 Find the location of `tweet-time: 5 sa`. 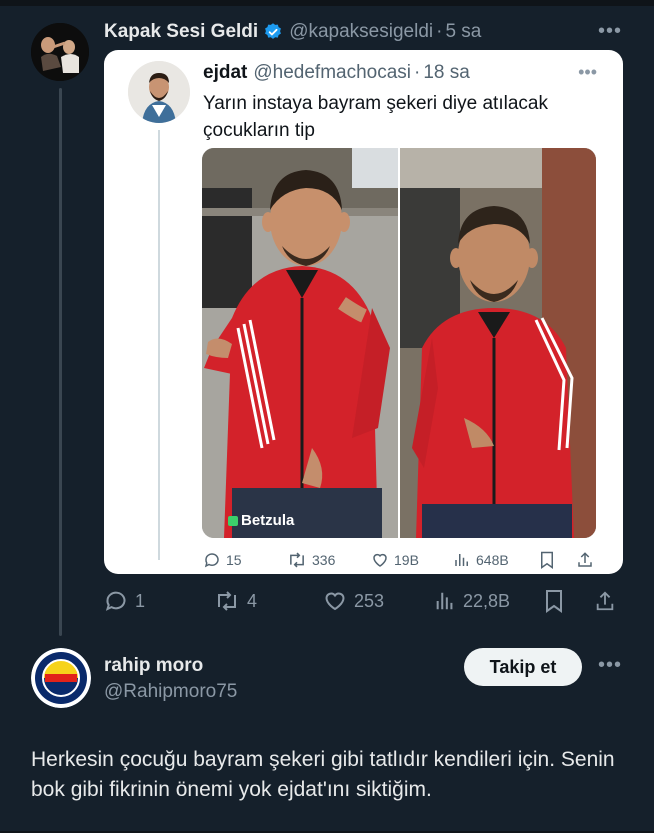

tweet-time: 5 sa is located at coordinates (463, 32).